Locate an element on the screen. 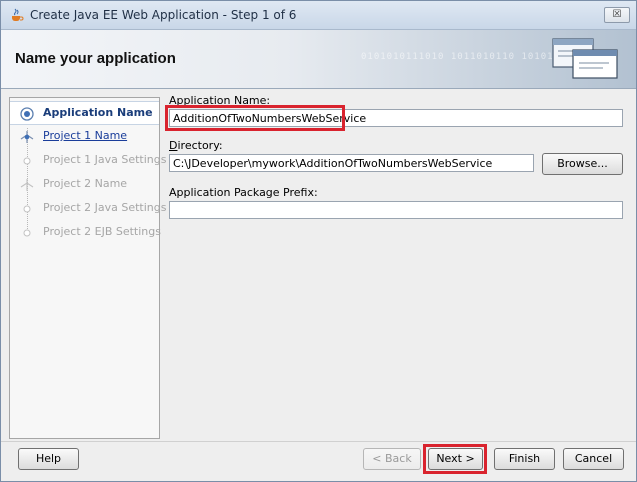 The height and width of the screenshot is (482, 637). step-label: Project 2 Java Settings is located at coordinates (105, 207).